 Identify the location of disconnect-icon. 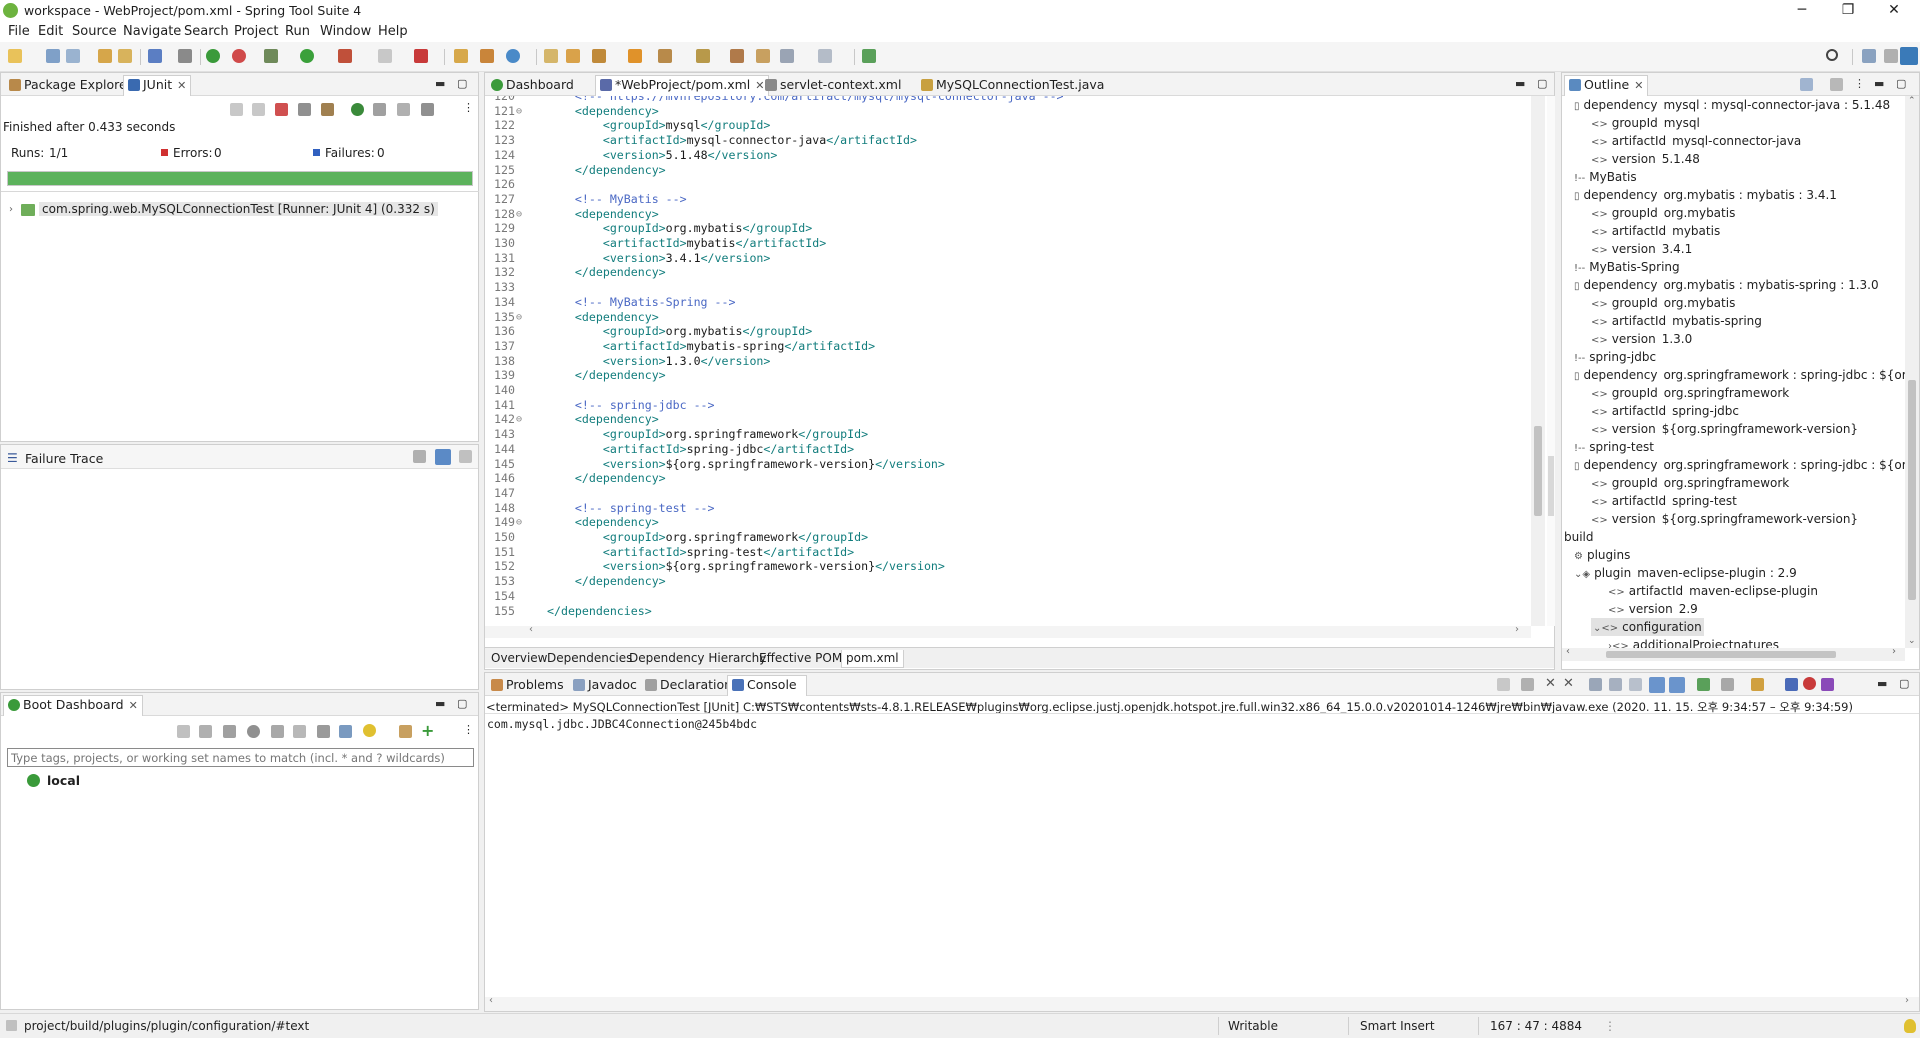
(1503, 684).